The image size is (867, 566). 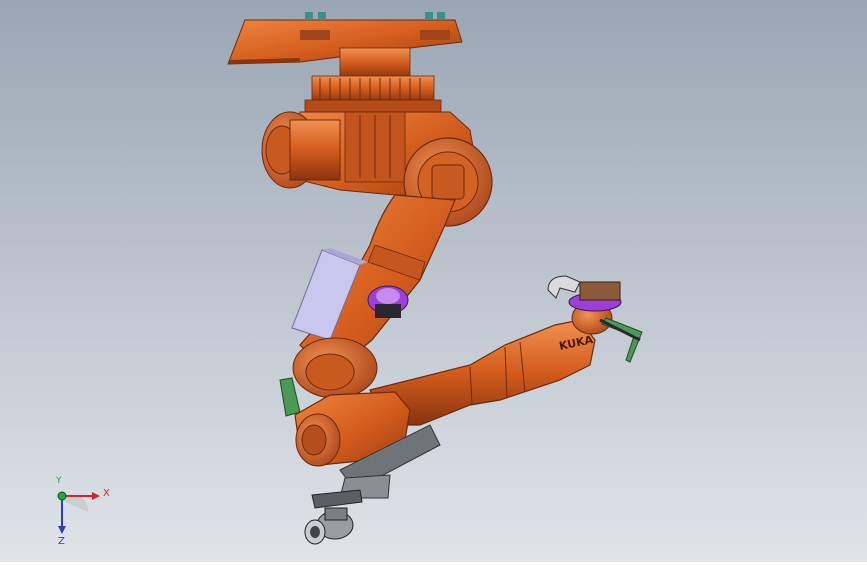 What do you see at coordinates (61, 541) in the screenshot?
I see `triad-z-label: Z` at bounding box center [61, 541].